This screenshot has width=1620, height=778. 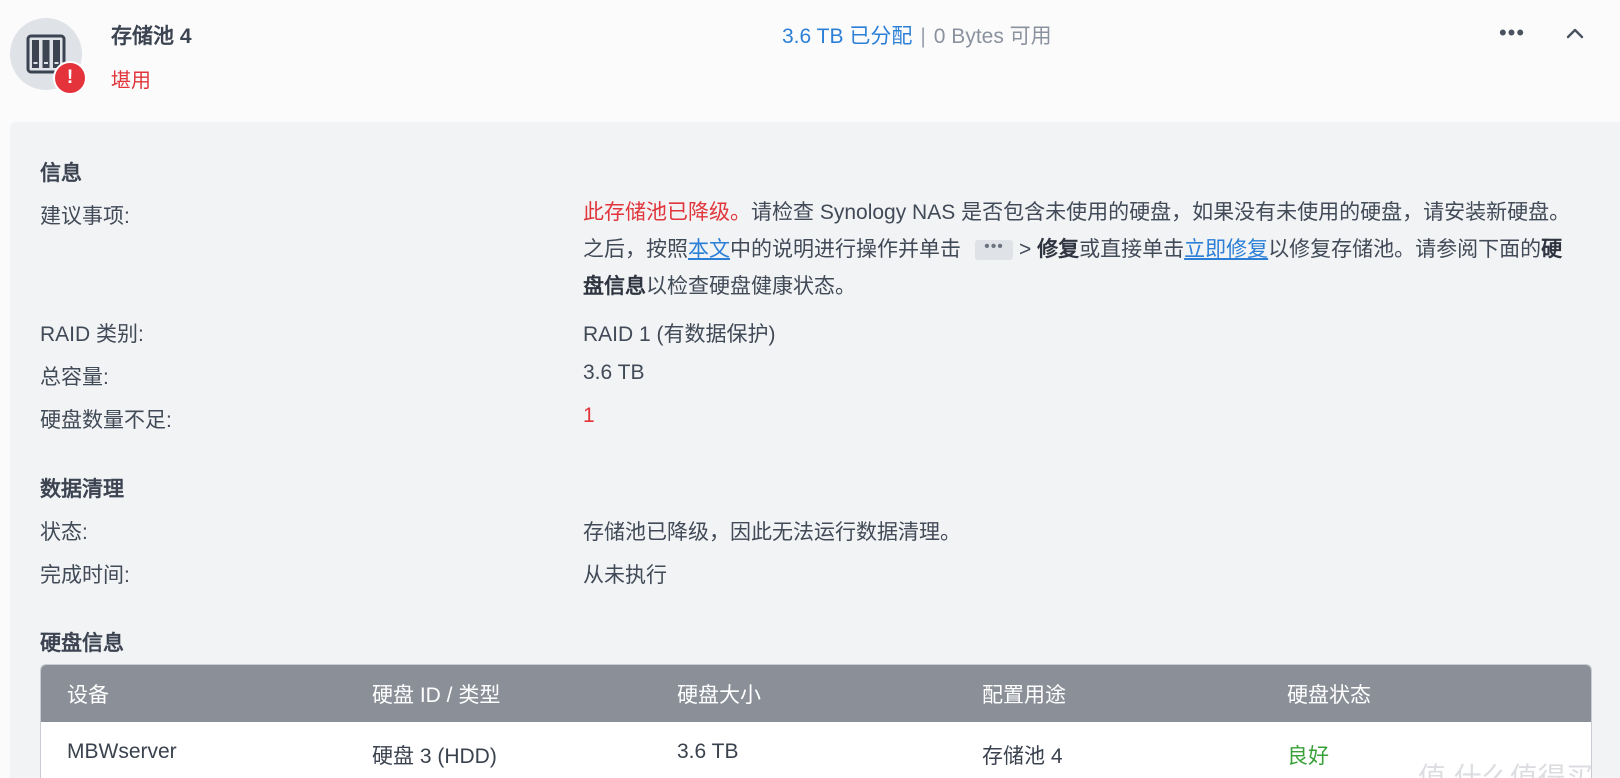 What do you see at coordinates (614, 372) in the screenshot?
I see `capacity-value: 3.6 TB` at bounding box center [614, 372].